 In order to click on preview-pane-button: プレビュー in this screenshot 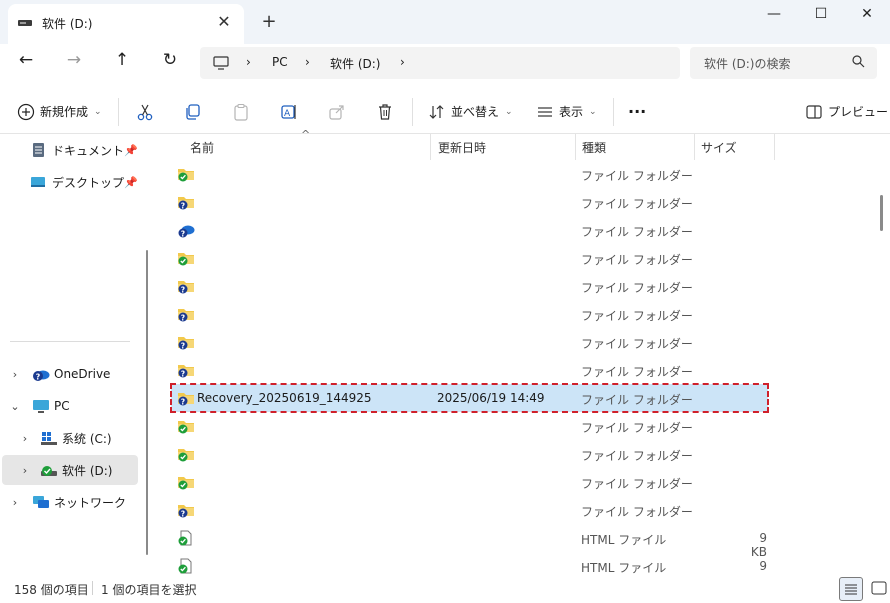, I will do `click(844, 111)`.